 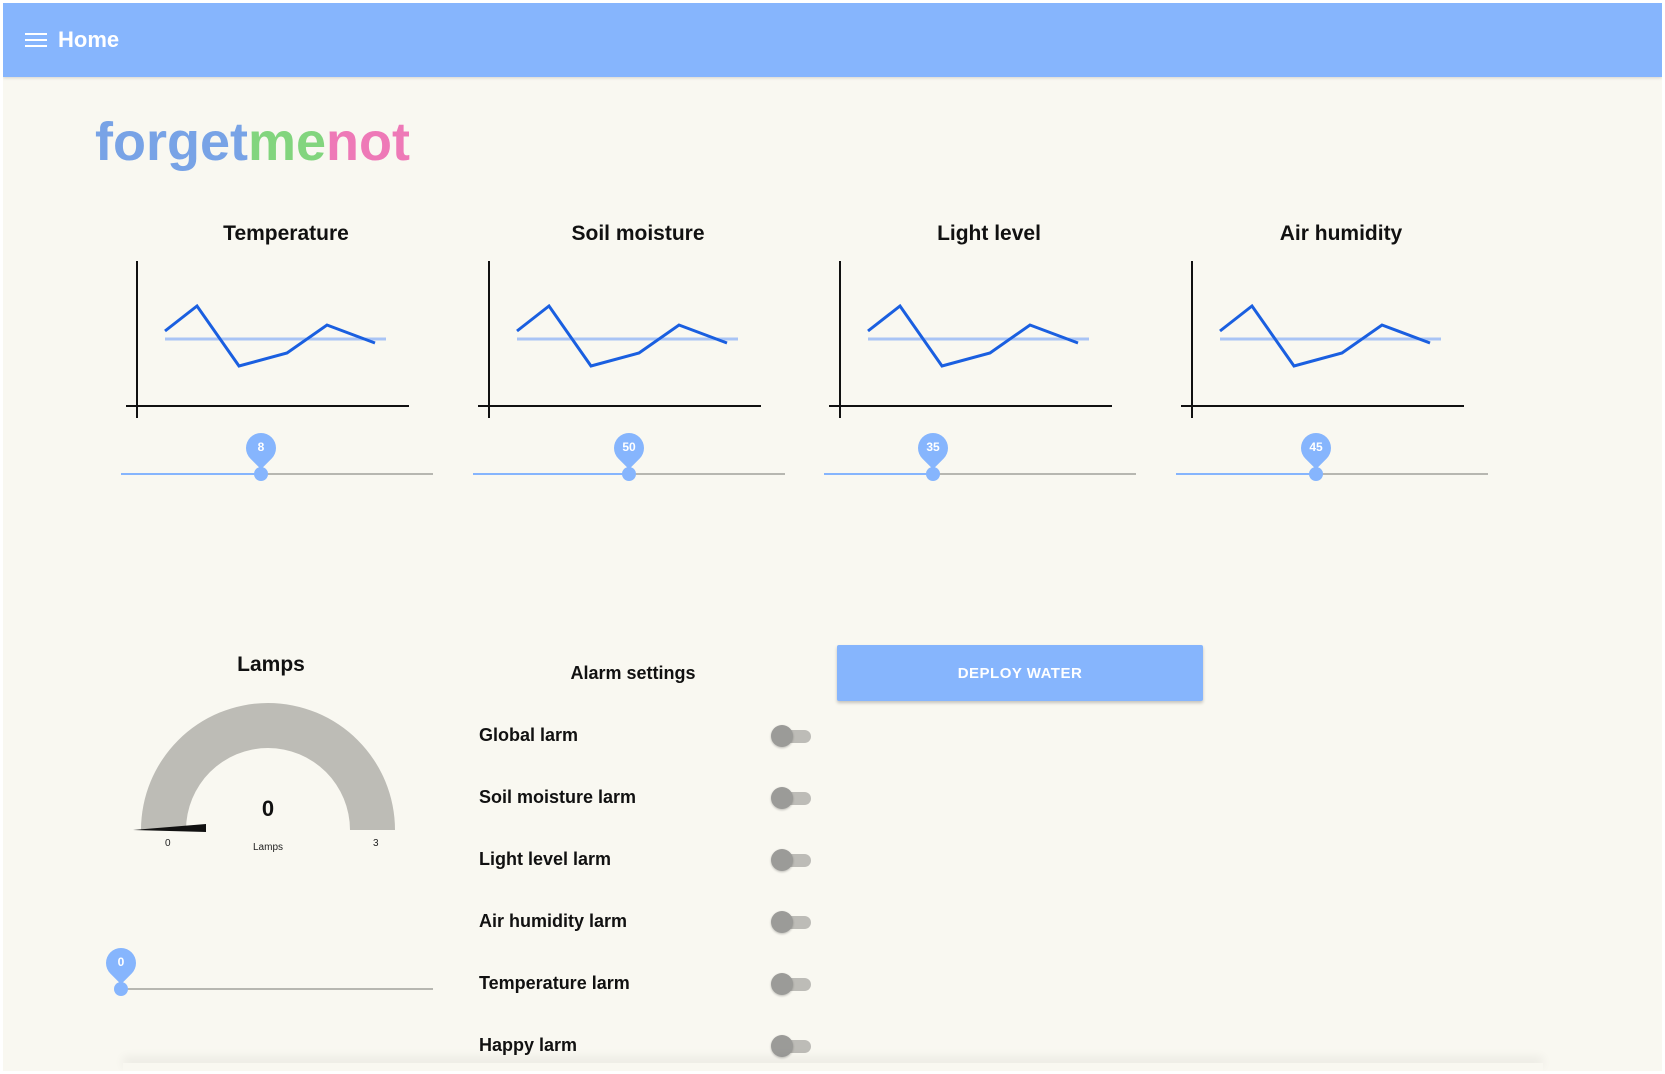 I want to click on alarm-label: Happy larm, so click(x=528, y=1045).